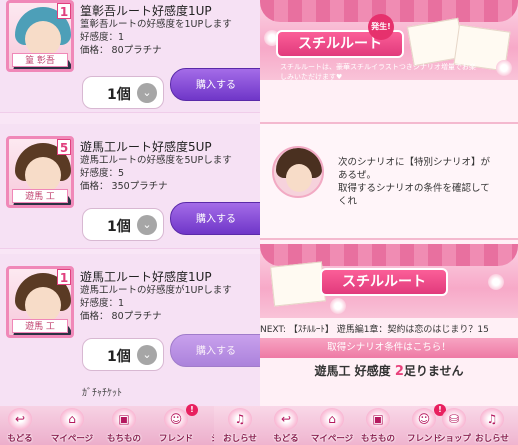 Image resolution: width=518 pixels, height=445 pixels. Describe the element at coordinates (414, 188) in the screenshot. I see `message-line: 取得するシナリオの条件を確認して` at that location.